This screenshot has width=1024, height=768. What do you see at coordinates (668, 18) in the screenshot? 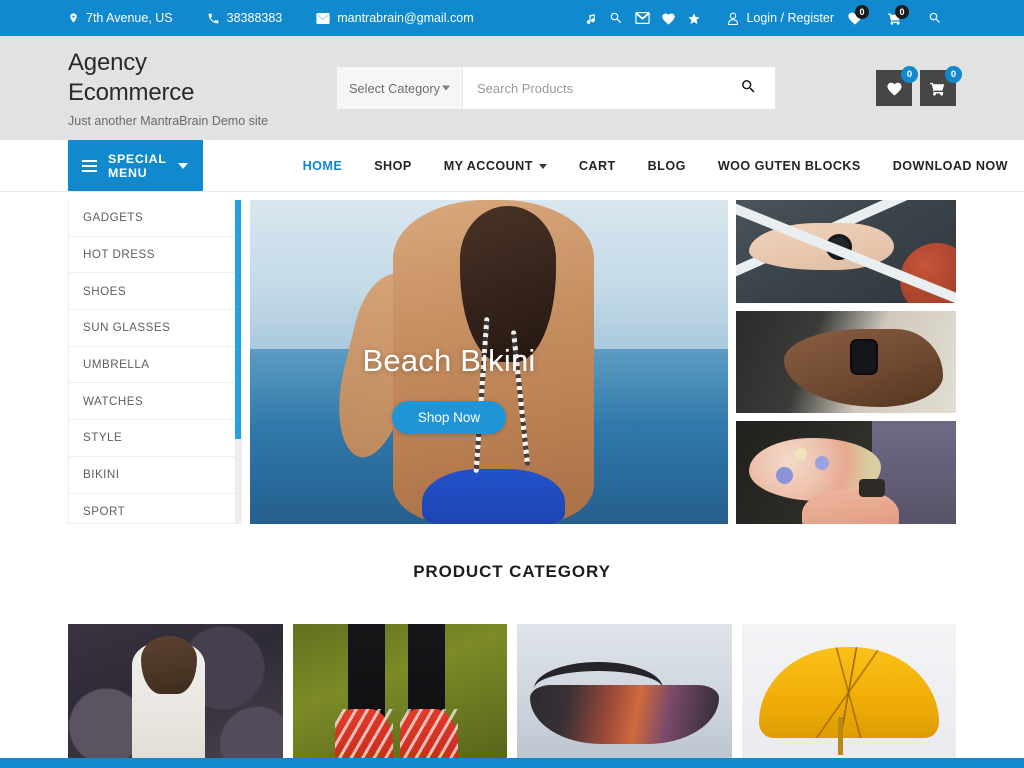
I see `heart-icon` at bounding box center [668, 18].